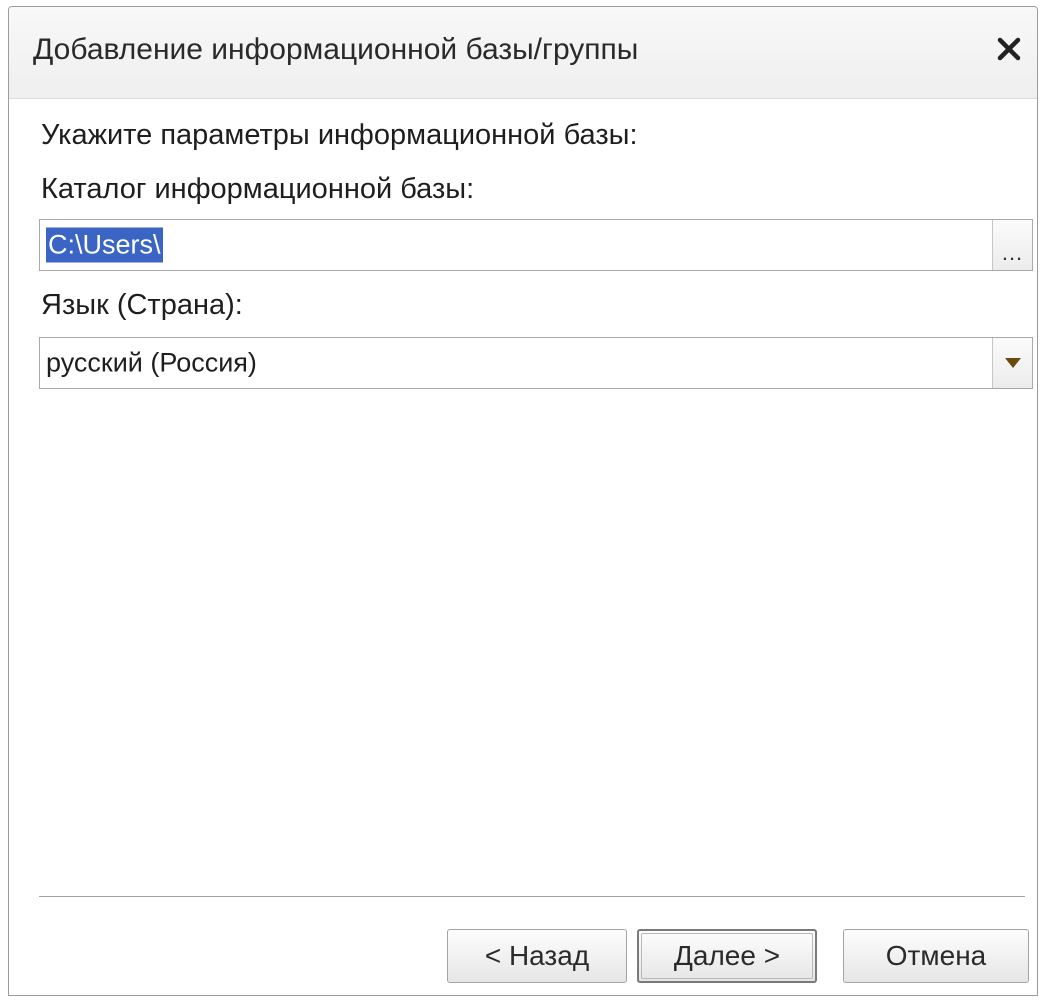 Image resolution: width=1046 pixels, height=1002 pixels. I want to click on language-select: русский (Россия), so click(536, 363).